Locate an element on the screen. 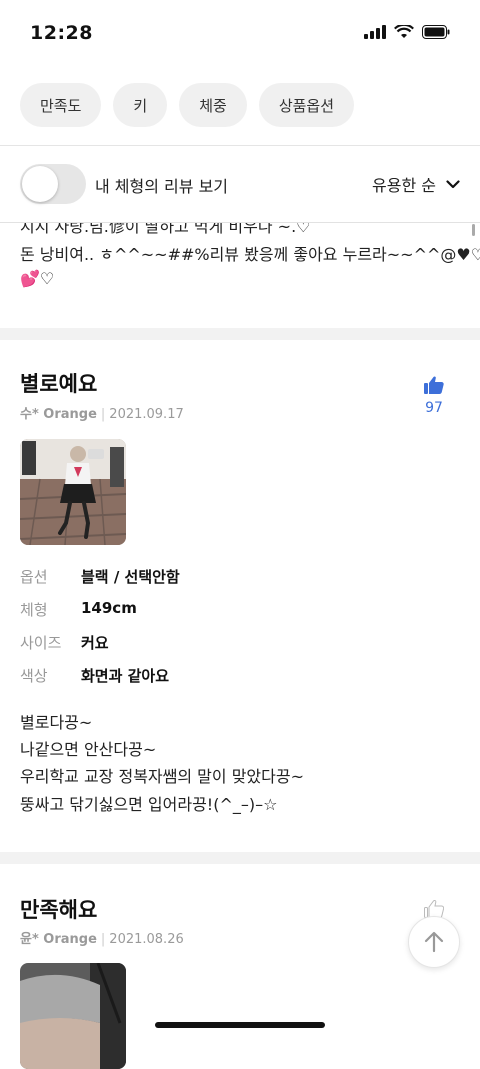  status-icons is located at coordinates (407, 32).